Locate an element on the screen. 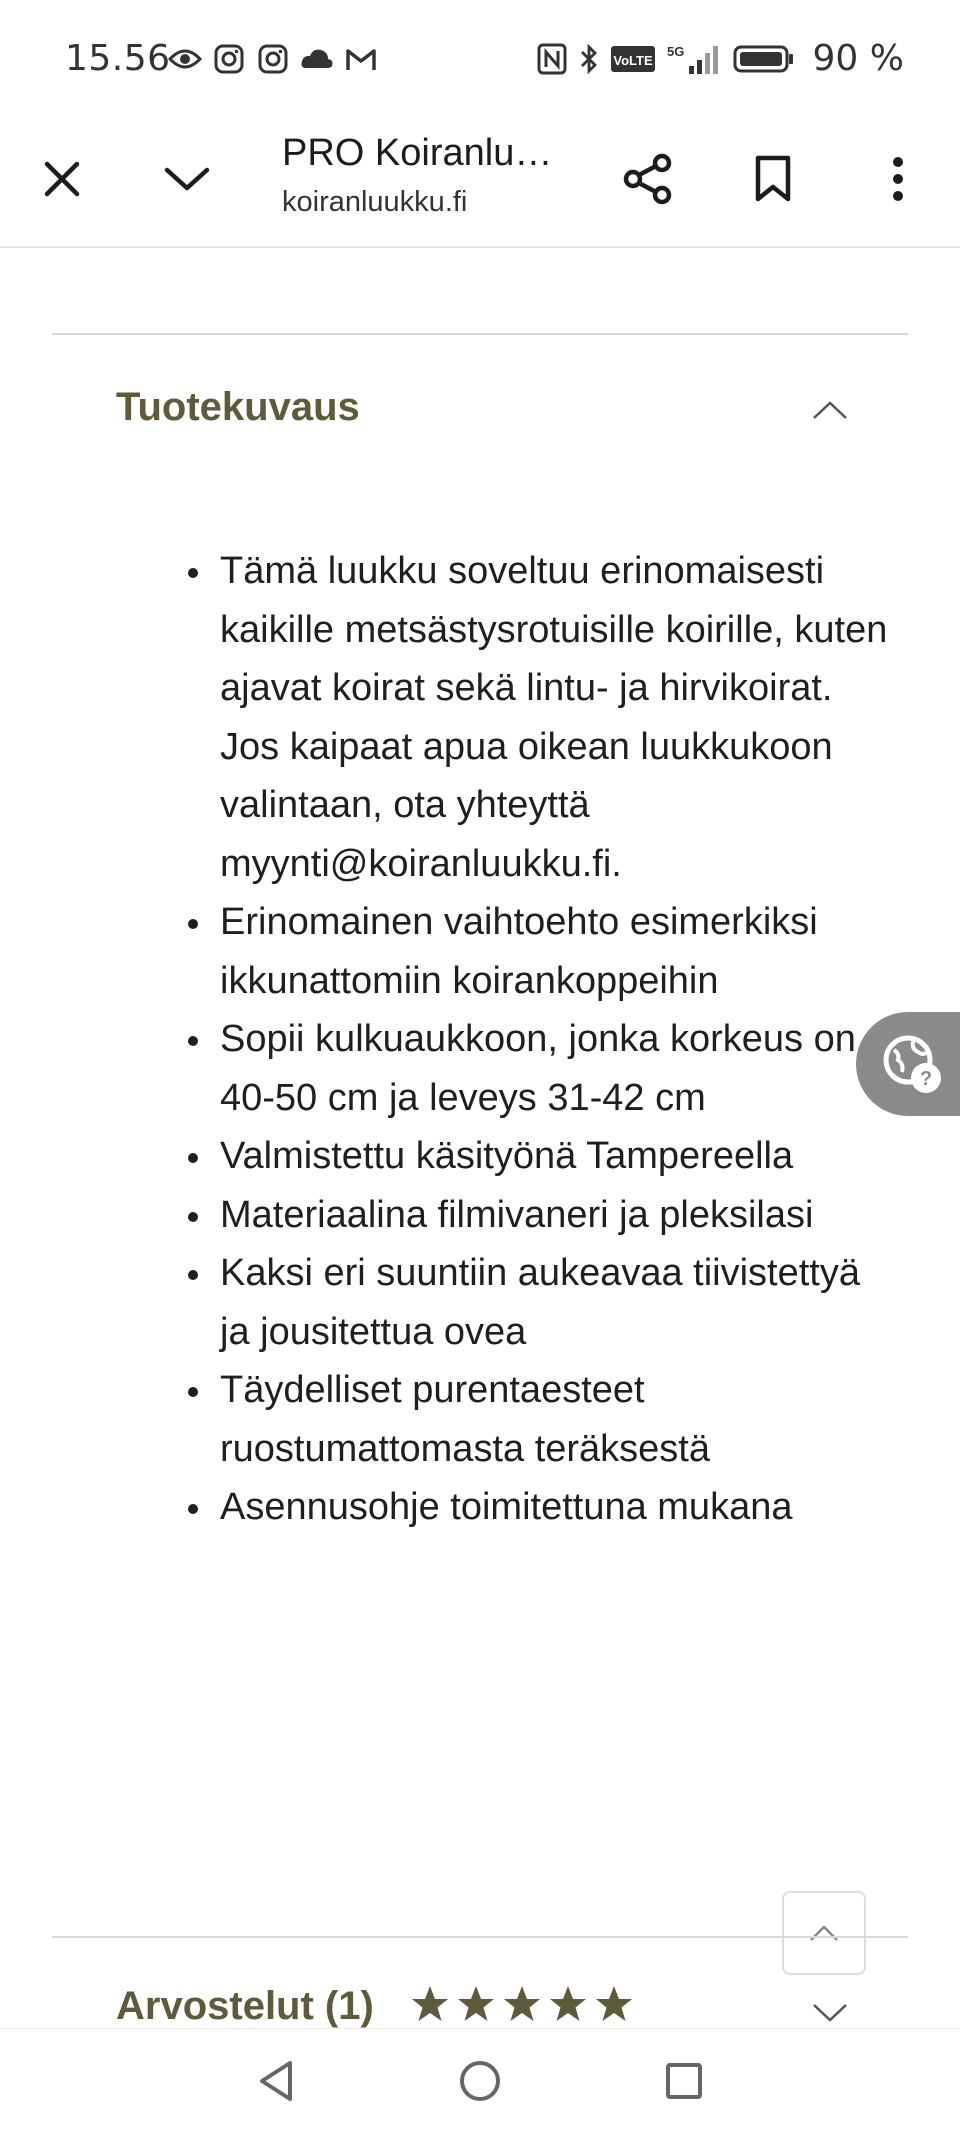 Image resolution: width=960 pixels, height=2131 pixels. notification-icons is located at coordinates (273, 59).